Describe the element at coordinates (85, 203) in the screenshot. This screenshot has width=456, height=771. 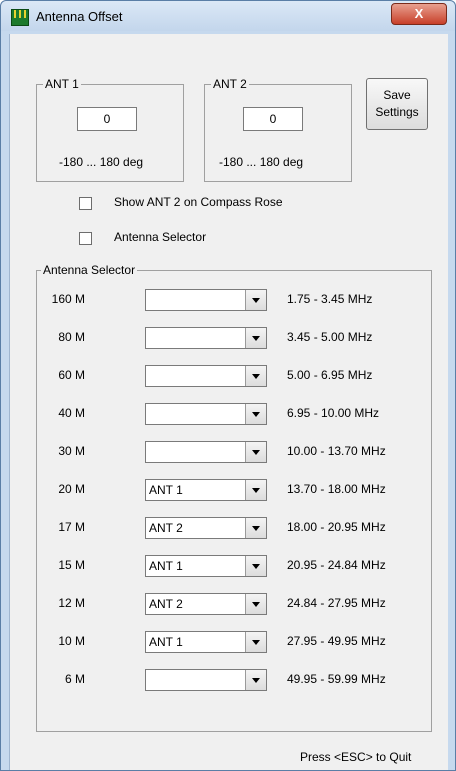
I see `show-ant2-checkbox` at that location.